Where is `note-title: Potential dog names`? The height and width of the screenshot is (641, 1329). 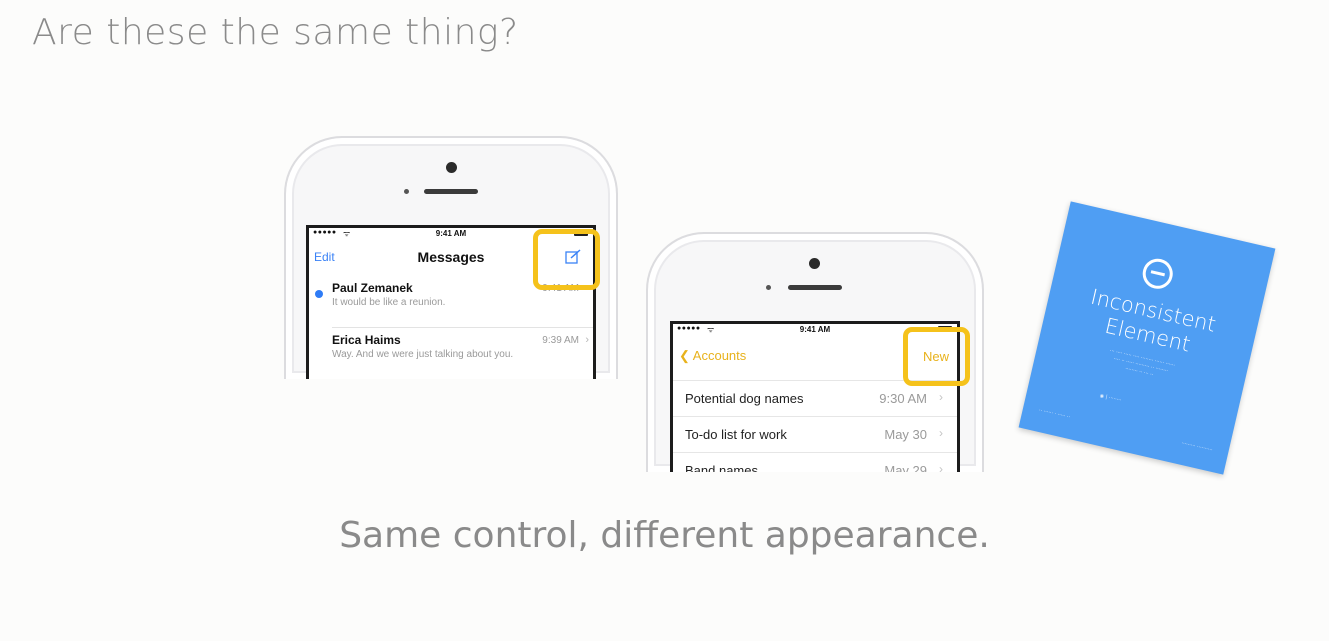 note-title: Potential dog names is located at coordinates (744, 398).